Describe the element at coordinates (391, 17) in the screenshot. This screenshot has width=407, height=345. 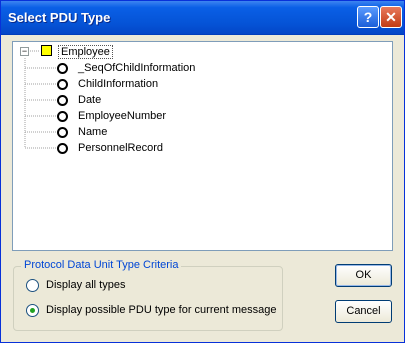
I see `close-button: ✕` at that location.